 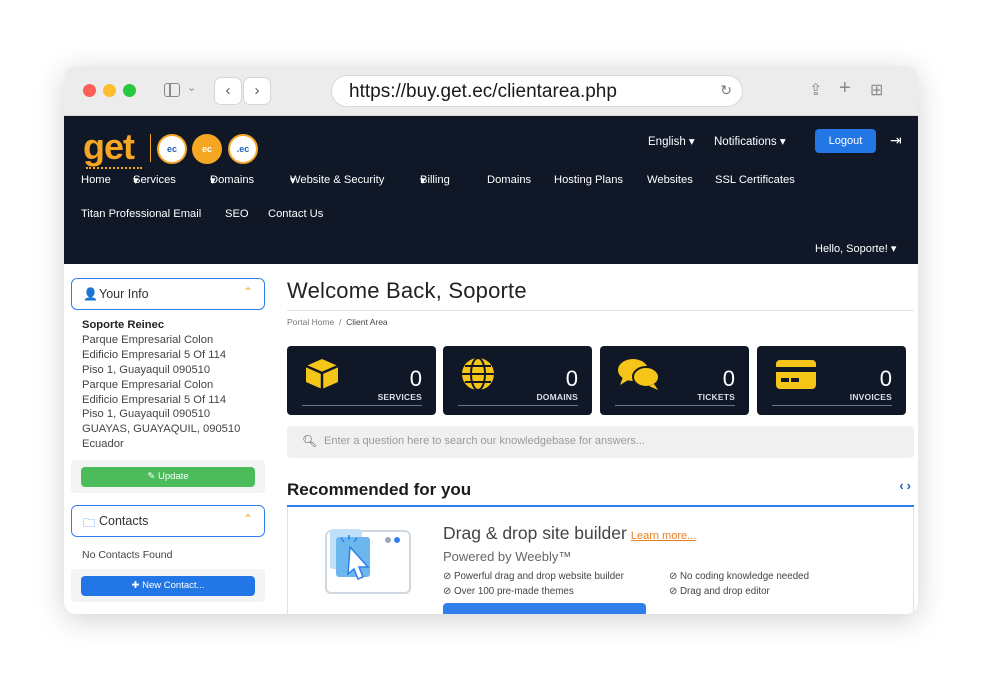 I want to click on minimize-window-button, so click(x=109, y=90).